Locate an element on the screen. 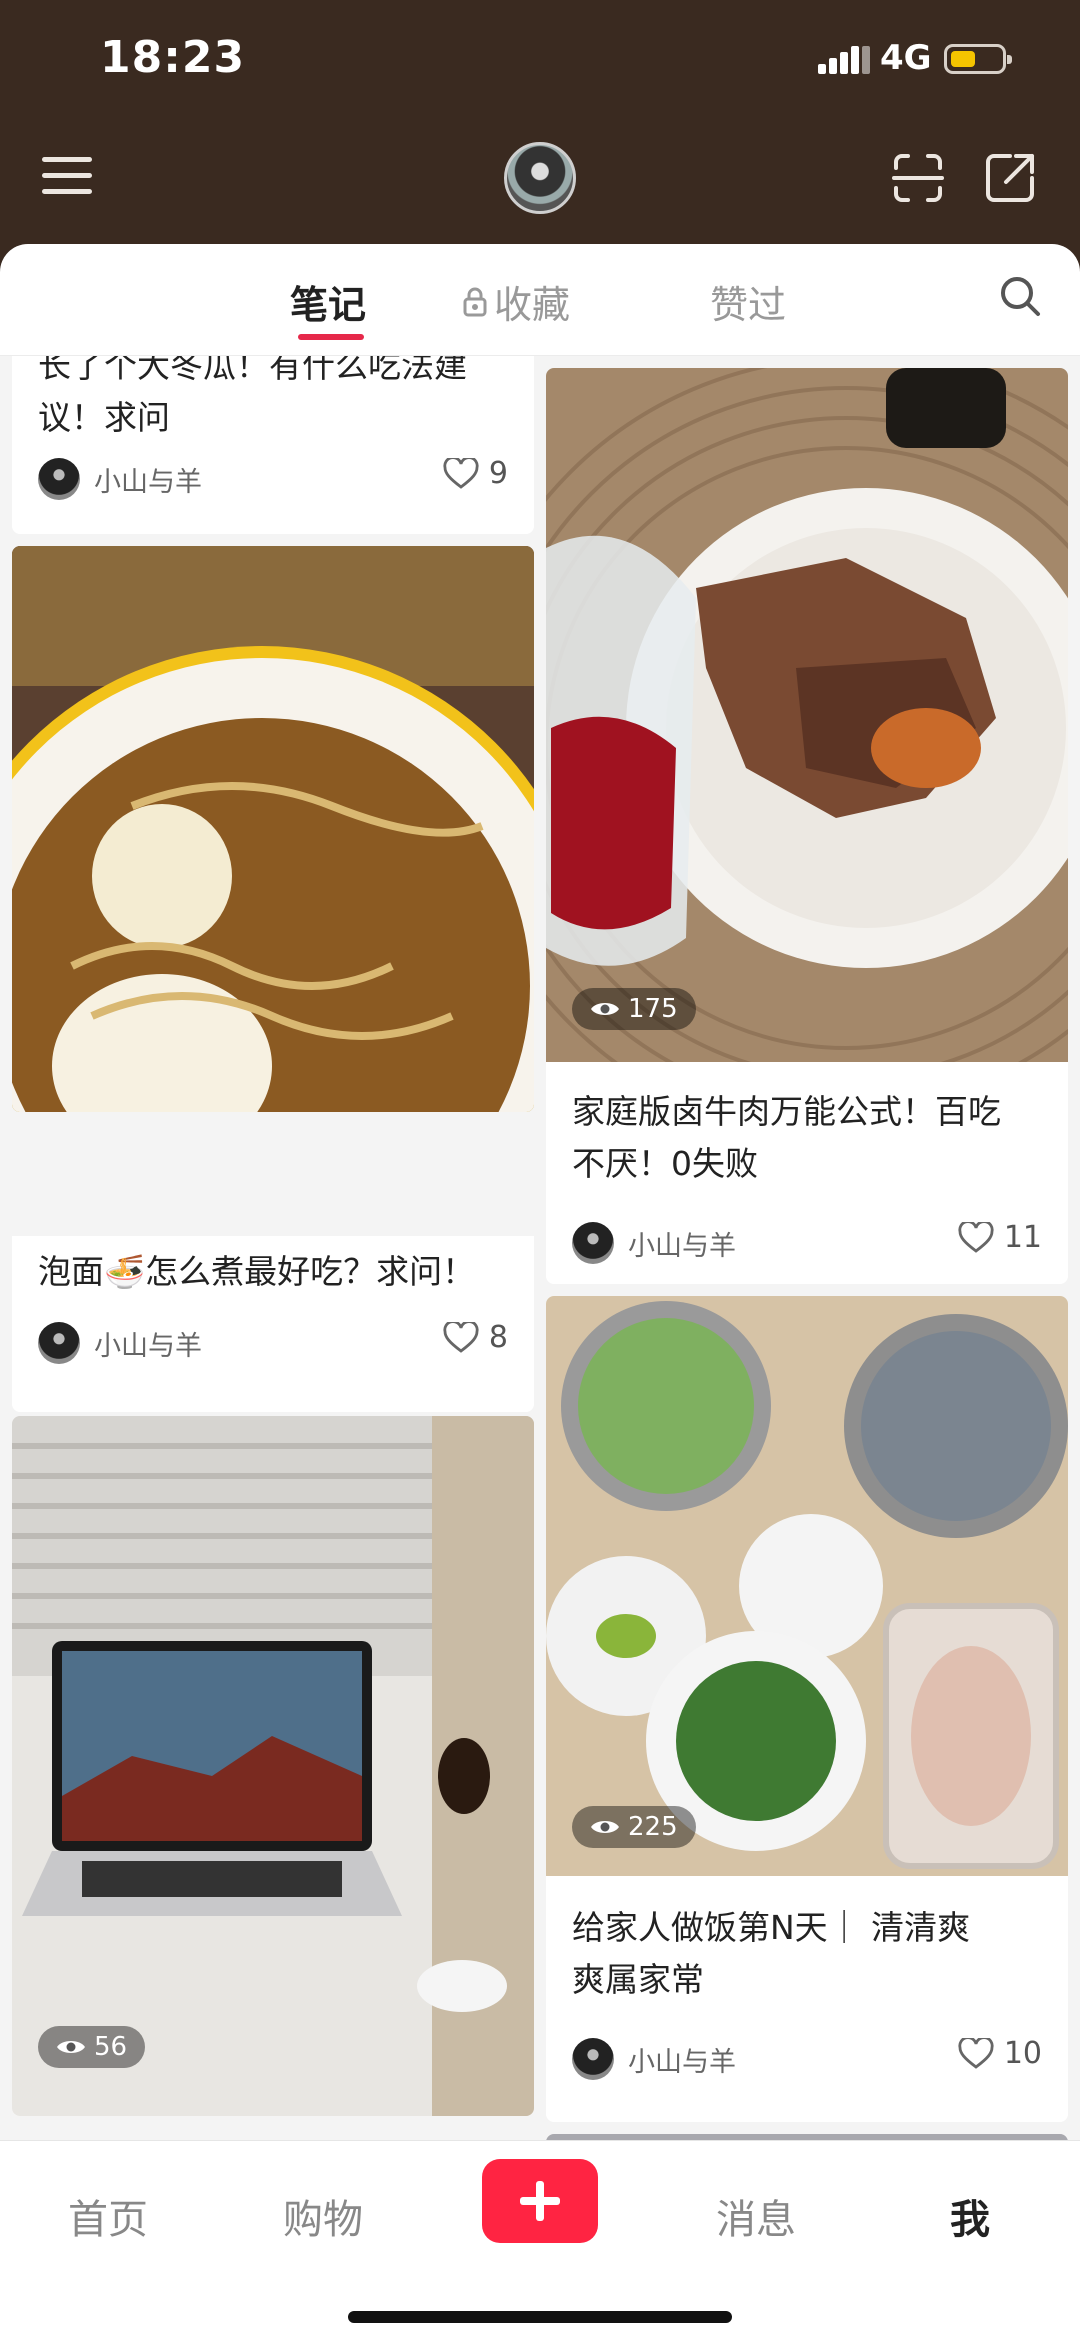 The image size is (1080, 2337). nav-me: 我 is located at coordinates (970, 2216).